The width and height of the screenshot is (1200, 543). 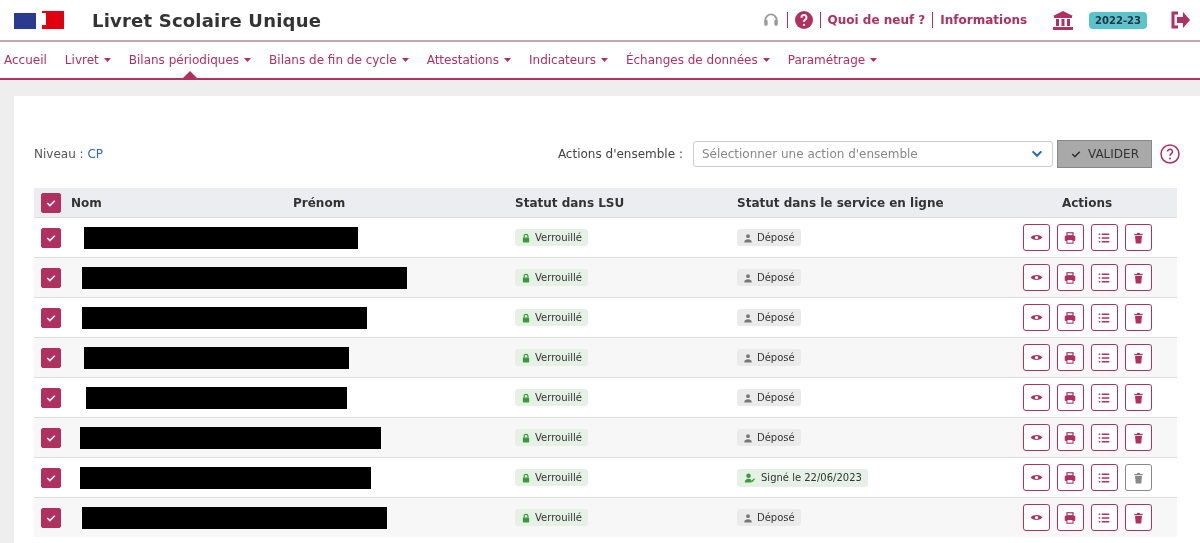 I want to click on headset-icon, so click(x=770, y=20).